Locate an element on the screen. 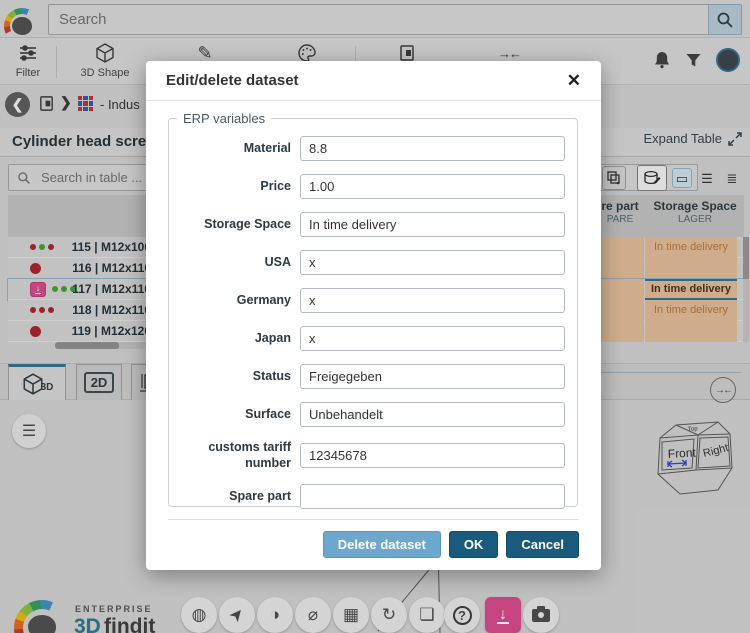 This screenshot has width=750, height=633. erp-field-row: Surface is located at coordinates (367, 414).